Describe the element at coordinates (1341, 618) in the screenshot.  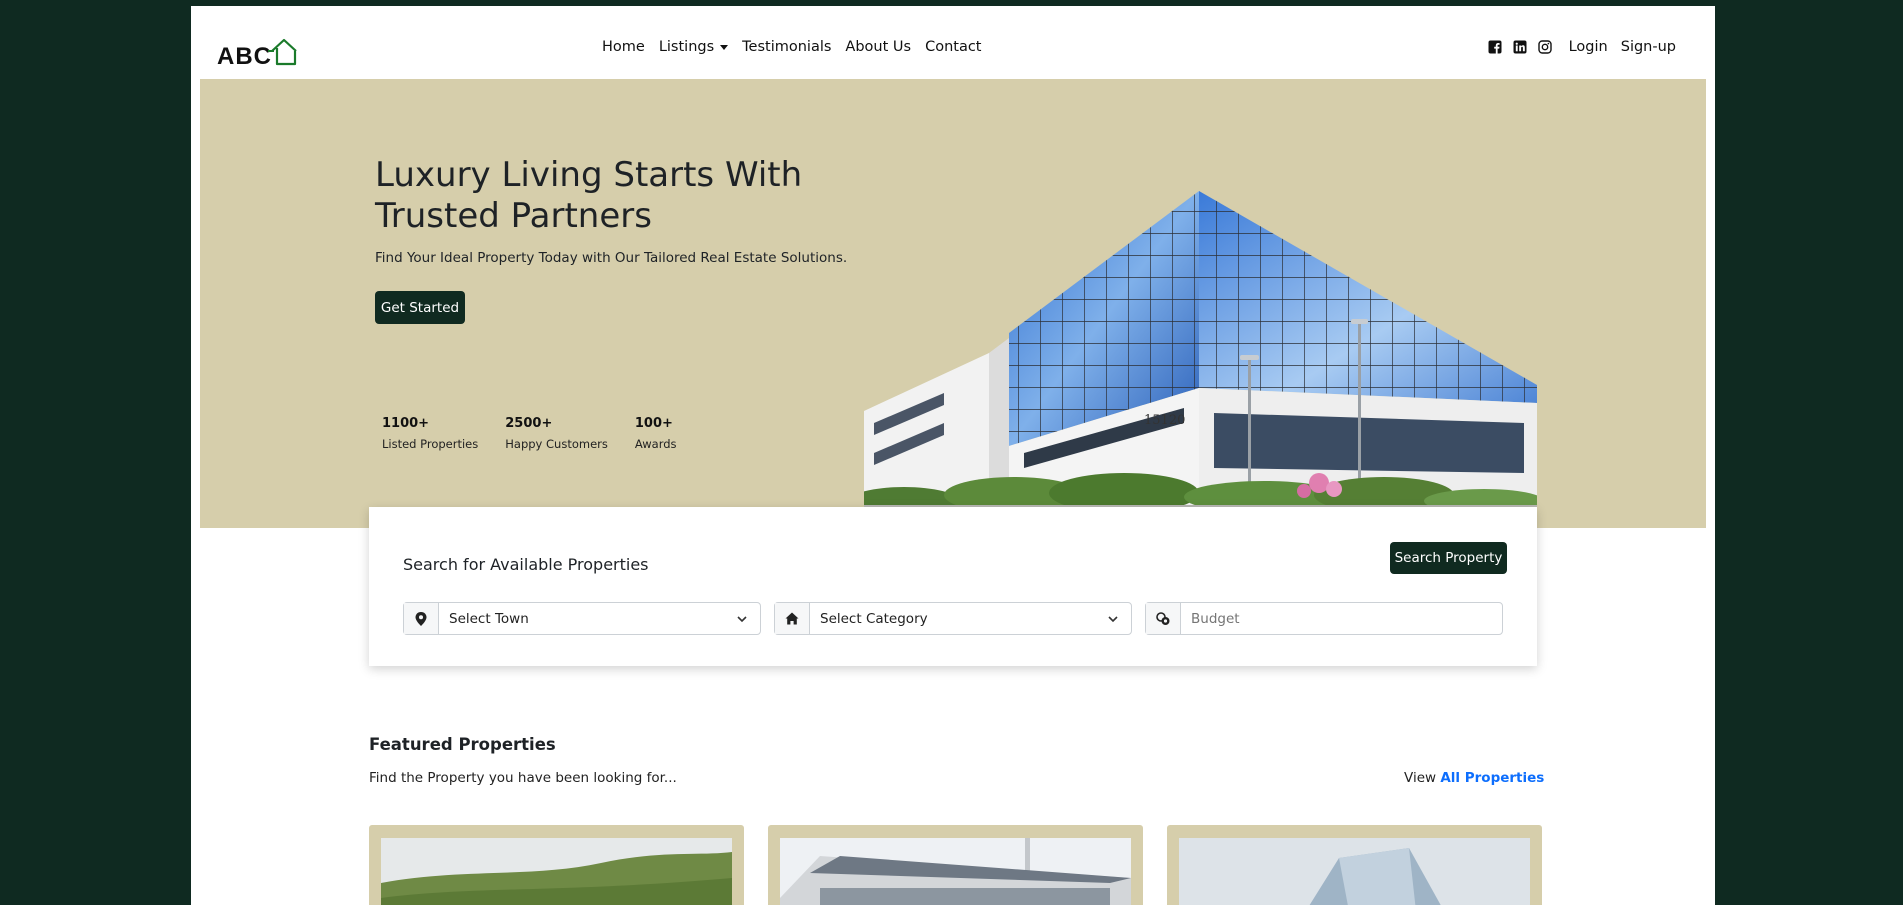
I see `budget-input` at that location.